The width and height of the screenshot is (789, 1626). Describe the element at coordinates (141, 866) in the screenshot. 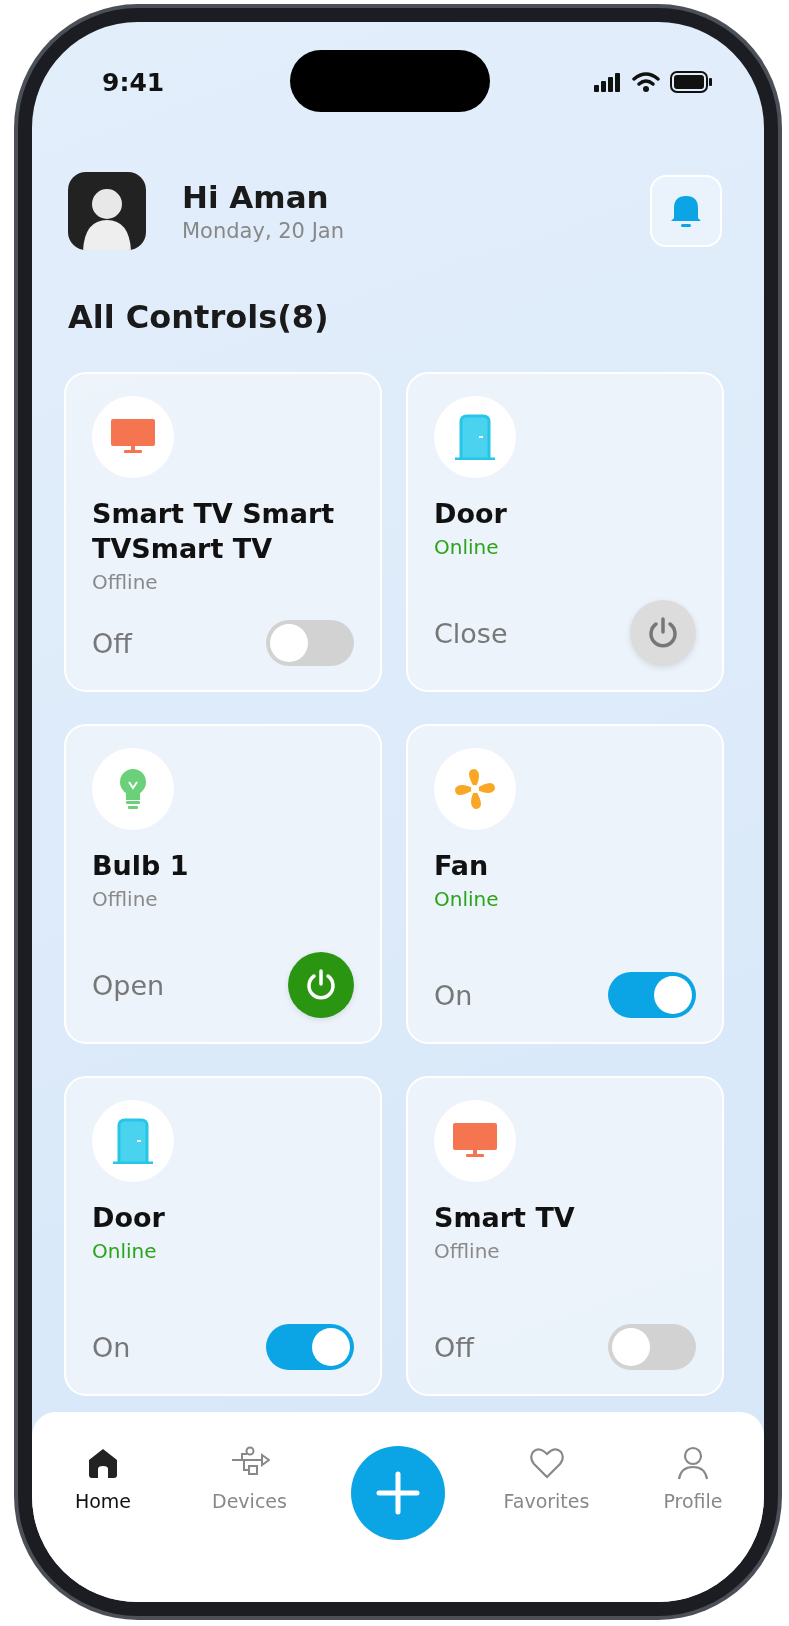

I see `device-name: Bulb 1` at that location.